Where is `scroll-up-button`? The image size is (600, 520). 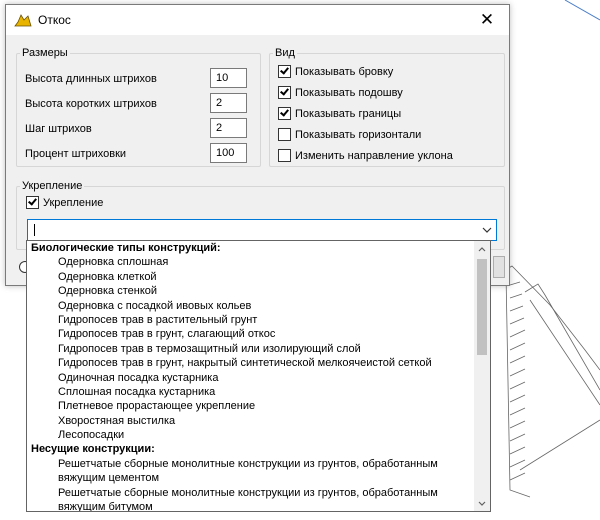
scroll-up-button is located at coordinates (482, 249).